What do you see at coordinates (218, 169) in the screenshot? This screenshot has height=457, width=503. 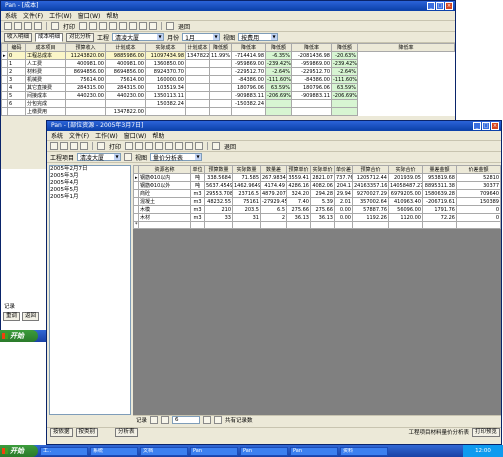 I see `column-header: 预算数量` at bounding box center [218, 169].